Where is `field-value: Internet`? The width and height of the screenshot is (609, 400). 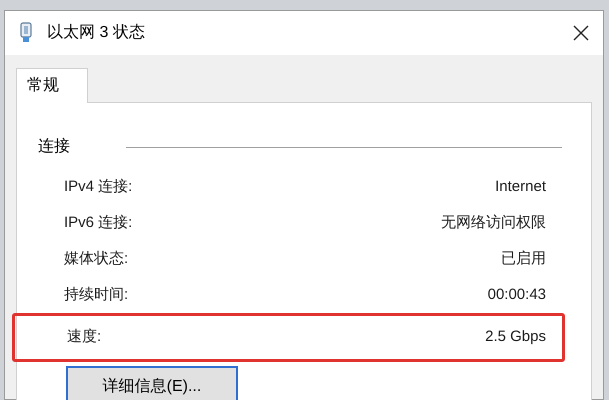
field-value: Internet is located at coordinates (520, 186).